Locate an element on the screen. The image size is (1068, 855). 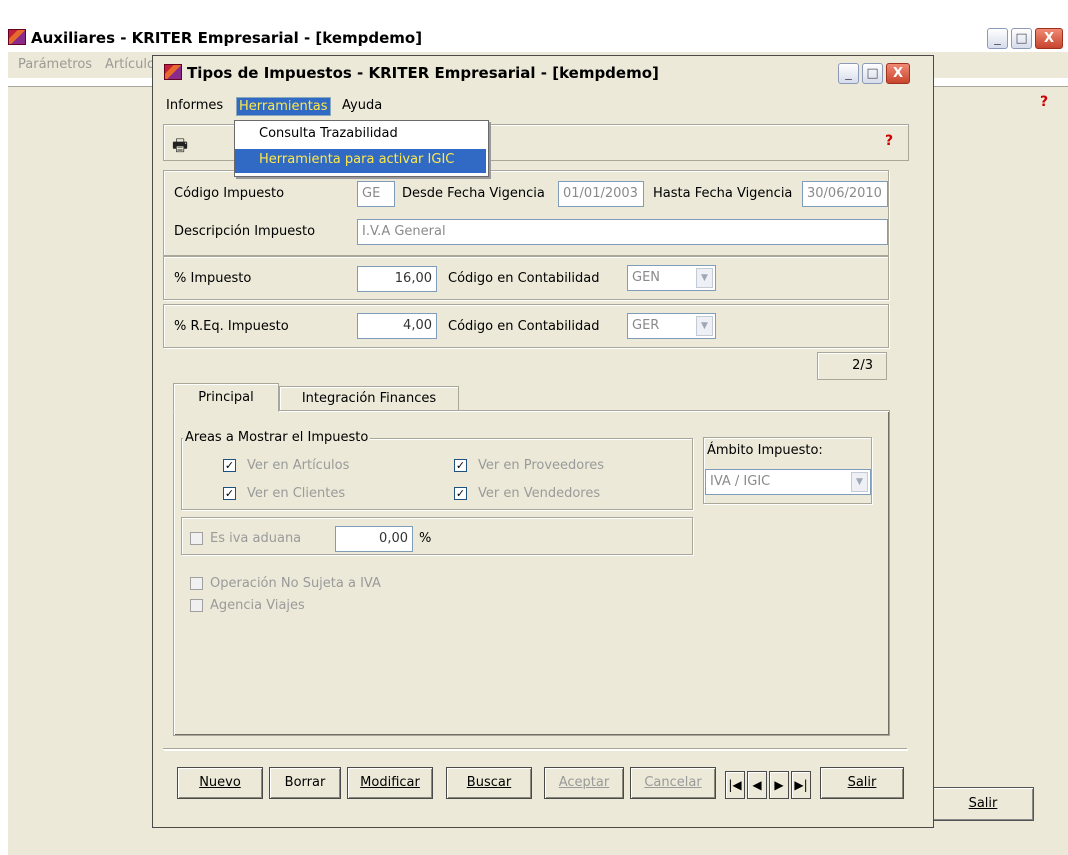
descripcion-field: I.V.A General is located at coordinates (622, 232).